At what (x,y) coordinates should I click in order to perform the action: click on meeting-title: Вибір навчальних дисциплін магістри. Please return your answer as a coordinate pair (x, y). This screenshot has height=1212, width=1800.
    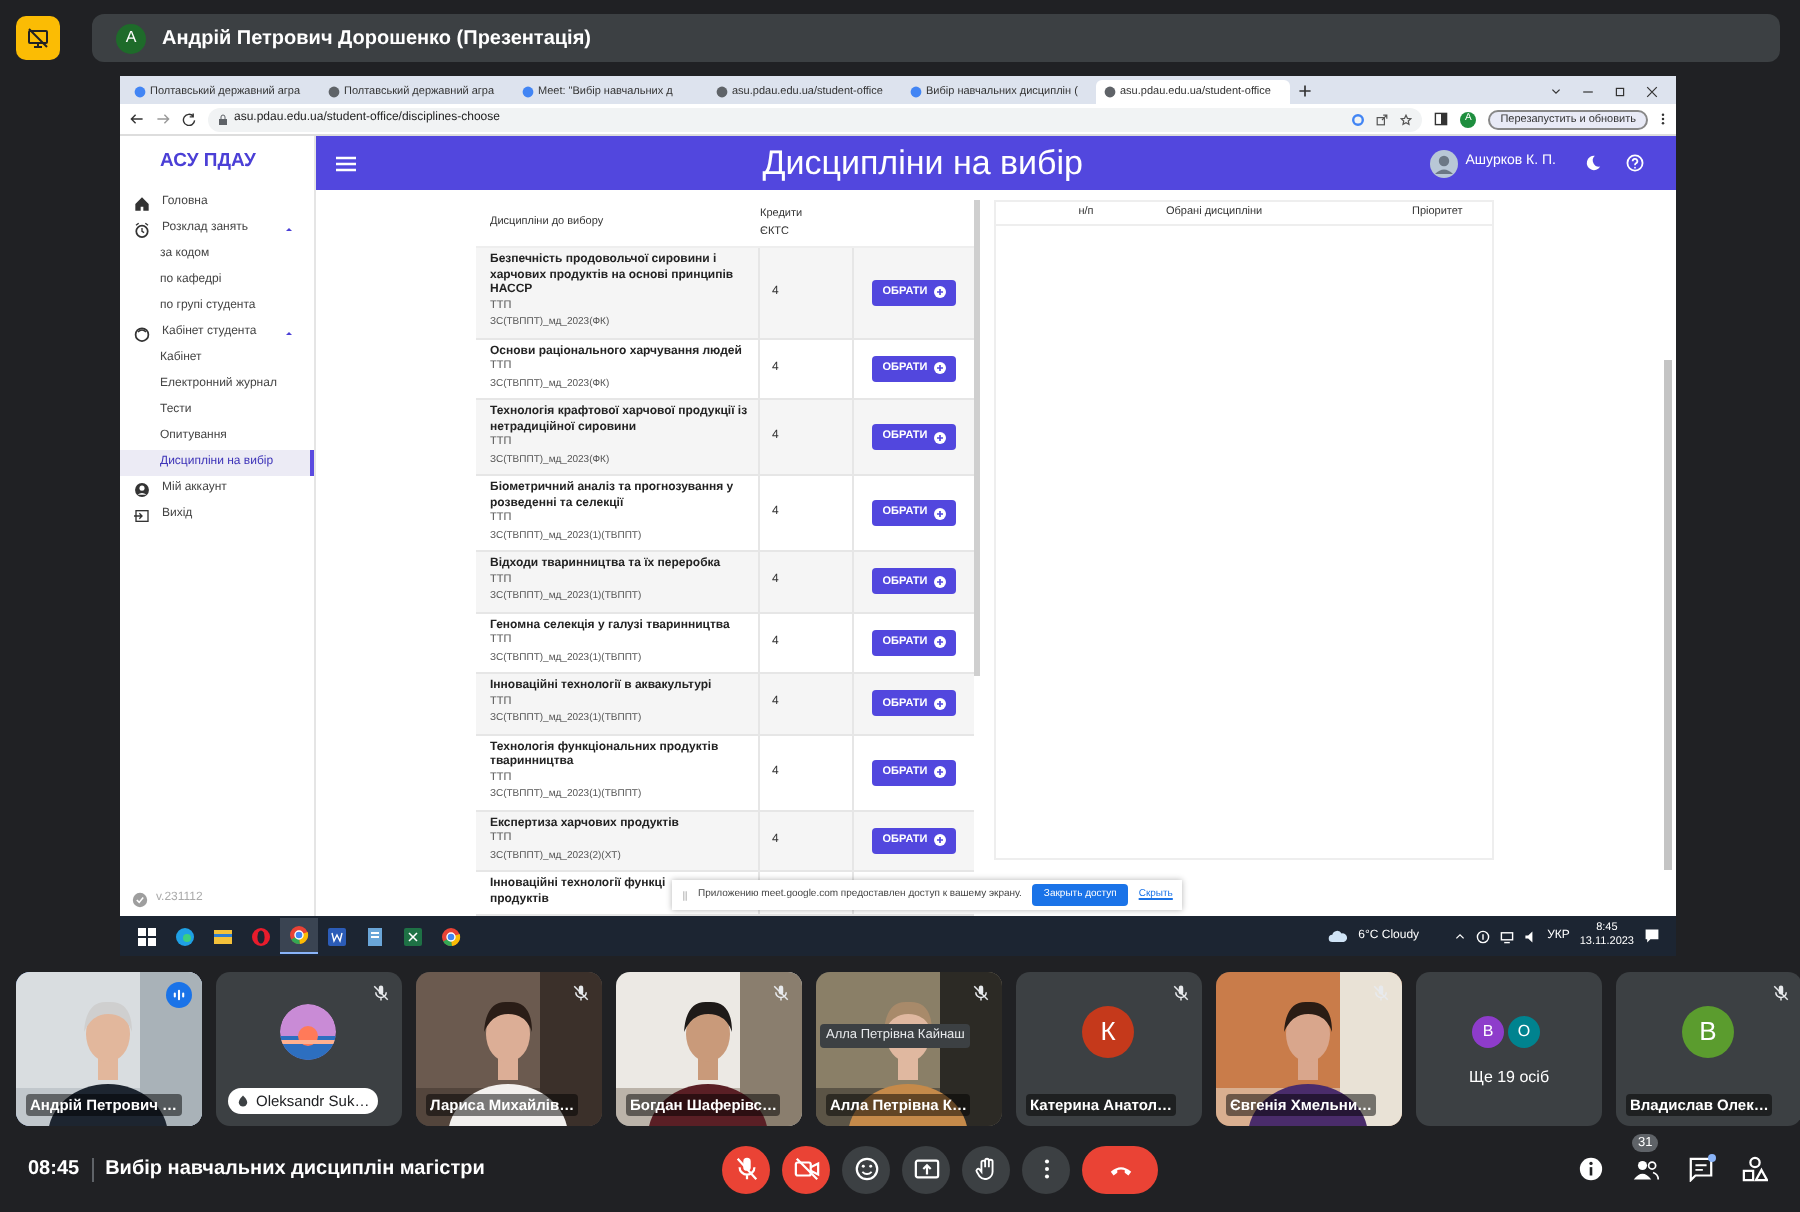
    Looking at the image, I should click on (295, 1170).